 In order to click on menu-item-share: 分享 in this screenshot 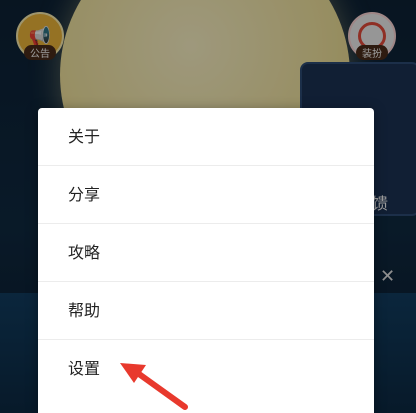, I will do `click(206, 195)`.